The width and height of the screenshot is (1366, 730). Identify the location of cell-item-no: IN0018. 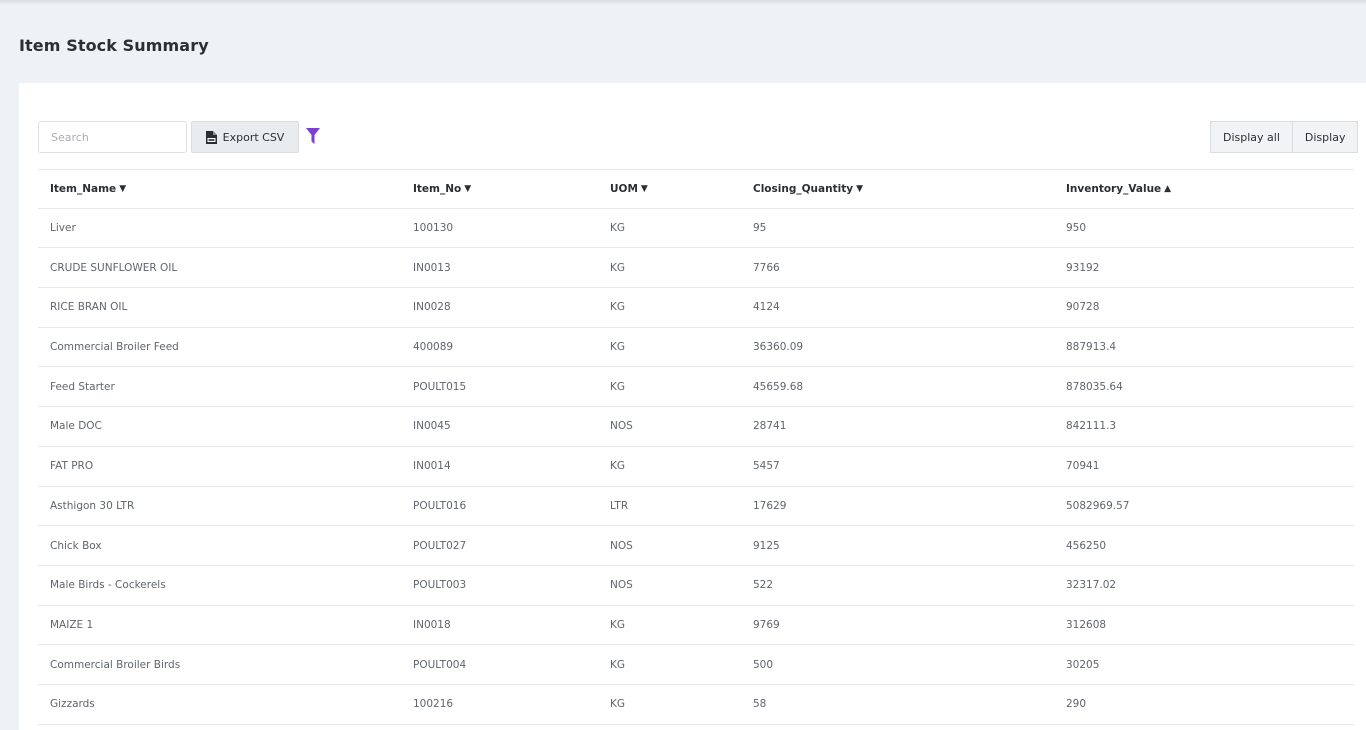
(432, 624).